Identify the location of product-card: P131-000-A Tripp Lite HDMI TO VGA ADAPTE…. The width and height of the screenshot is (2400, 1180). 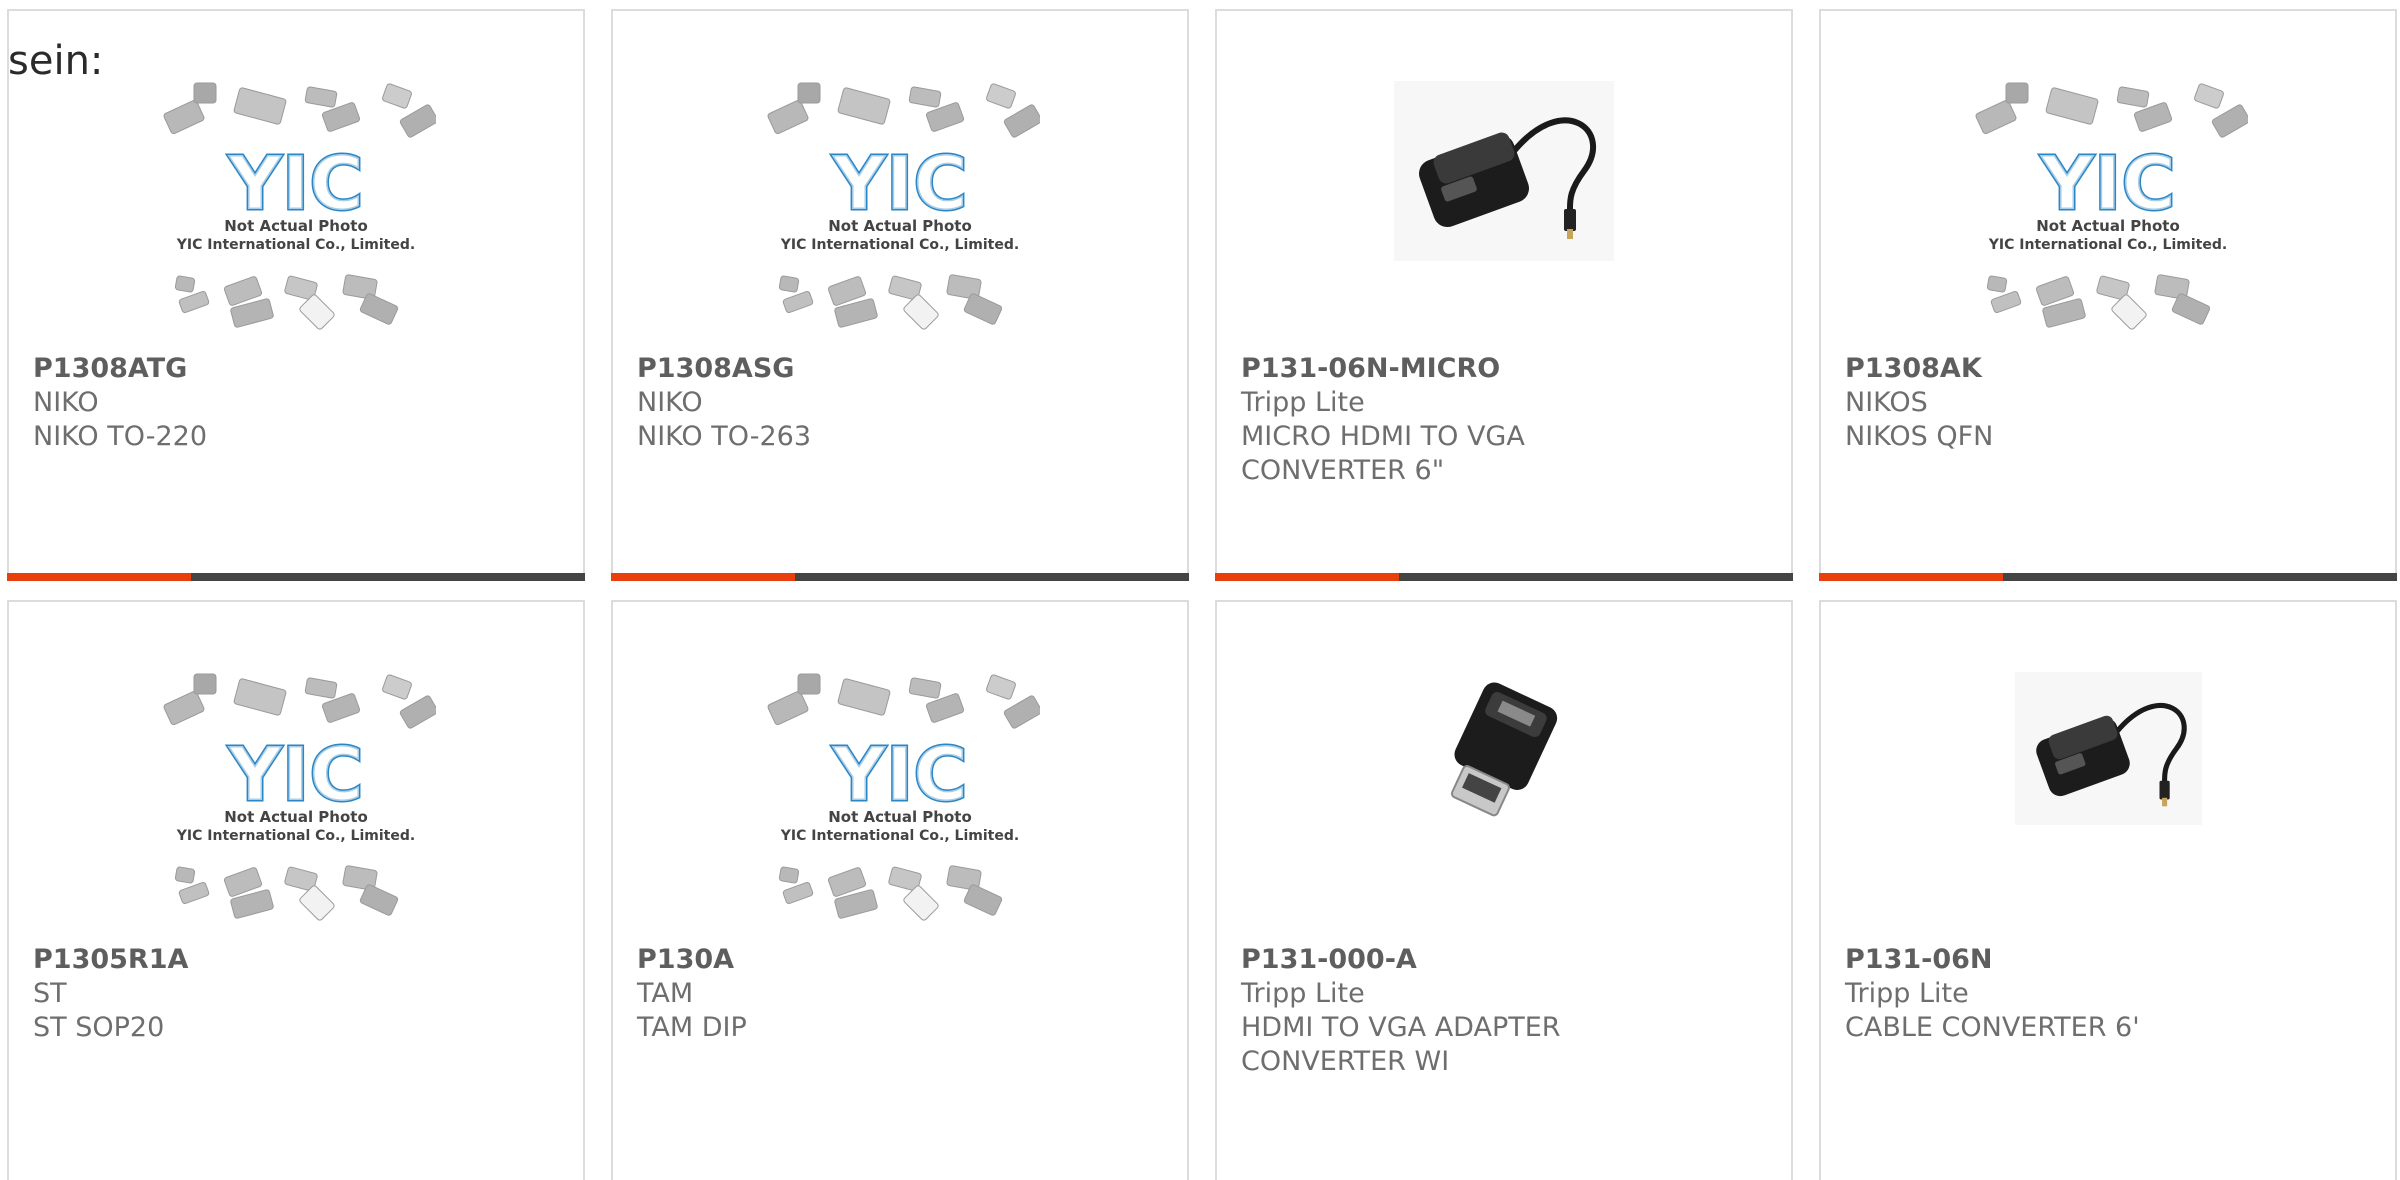
(1504, 890).